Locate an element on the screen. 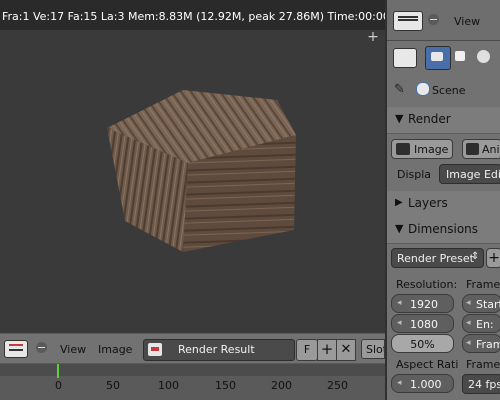 This screenshot has width=500, height=400. render-image-label: Image is located at coordinates (431, 149).